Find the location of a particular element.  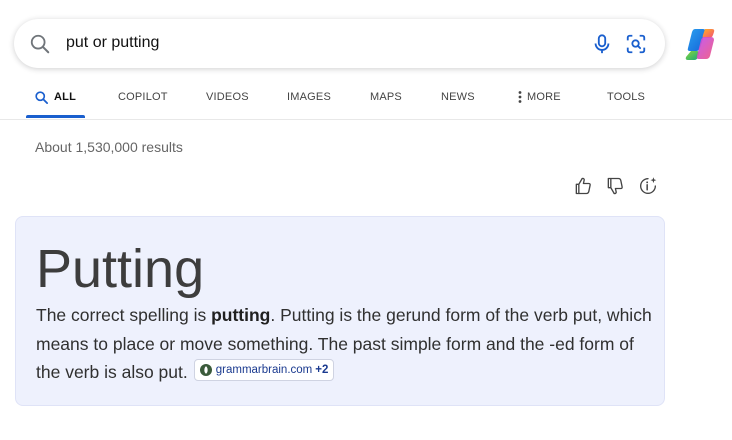

tab-videos: VIDEOS is located at coordinates (227, 97).